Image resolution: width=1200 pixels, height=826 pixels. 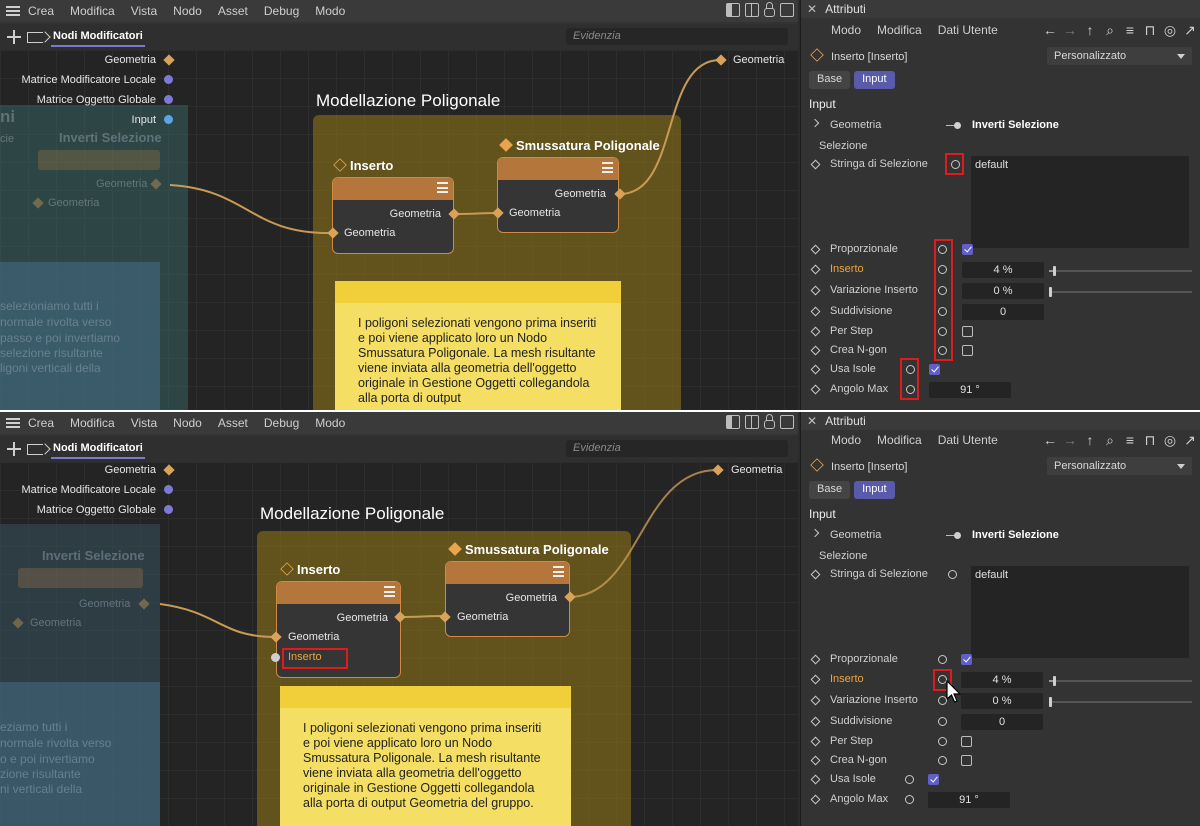 What do you see at coordinates (1003, 270) in the screenshot?
I see `inserto-field: 4 %` at bounding box center [1003, 270].